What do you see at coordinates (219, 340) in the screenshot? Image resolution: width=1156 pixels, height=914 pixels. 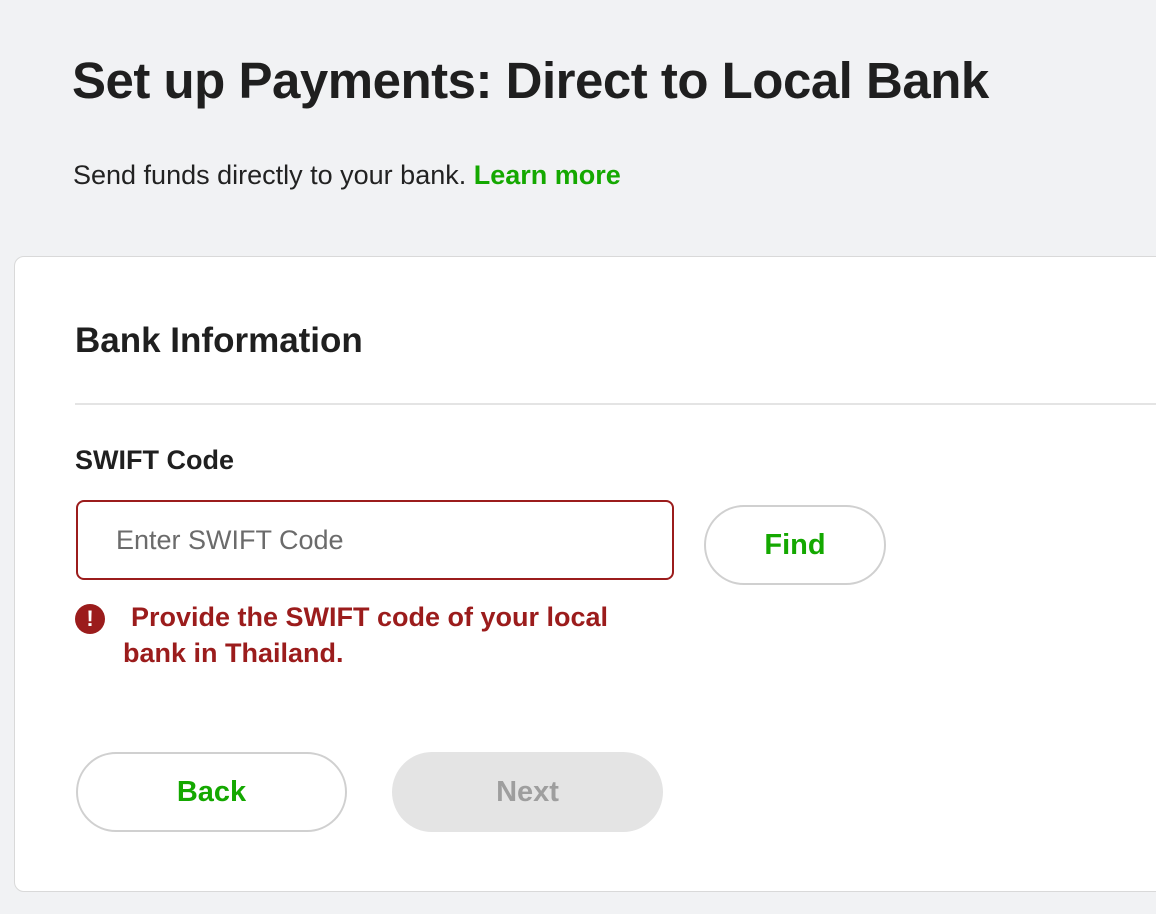 I see `section-title: Bank Information` at bounding box center [219, 340].